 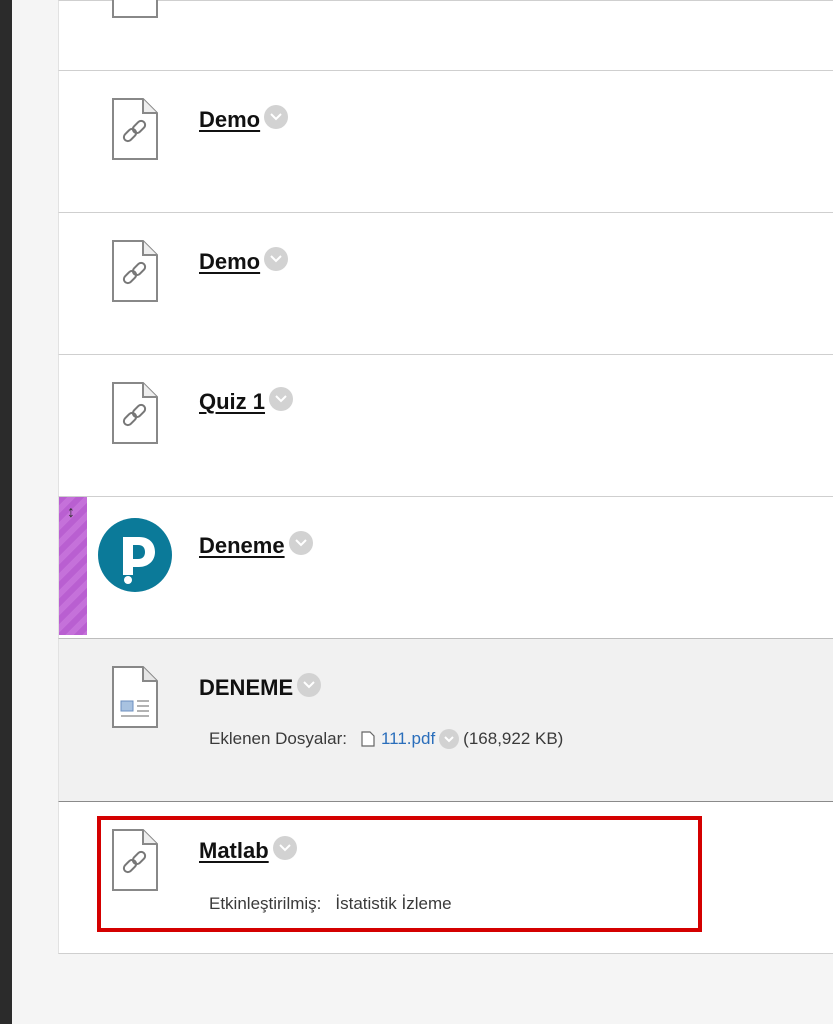 I want to click on attachments-label: Eklenen Dosyalar:, so click(x=278, y=738).